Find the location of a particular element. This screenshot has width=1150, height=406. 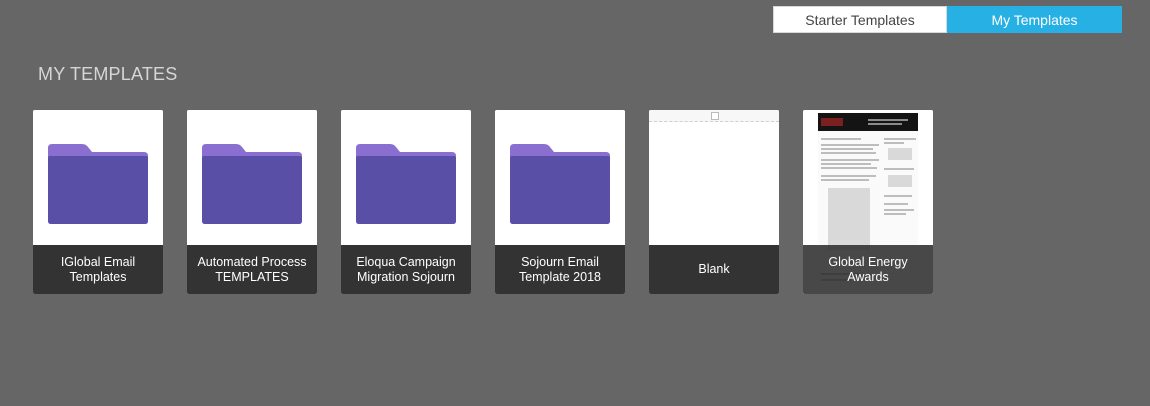

template-label: Global Energy Awards is located at coordinates (868, 269).